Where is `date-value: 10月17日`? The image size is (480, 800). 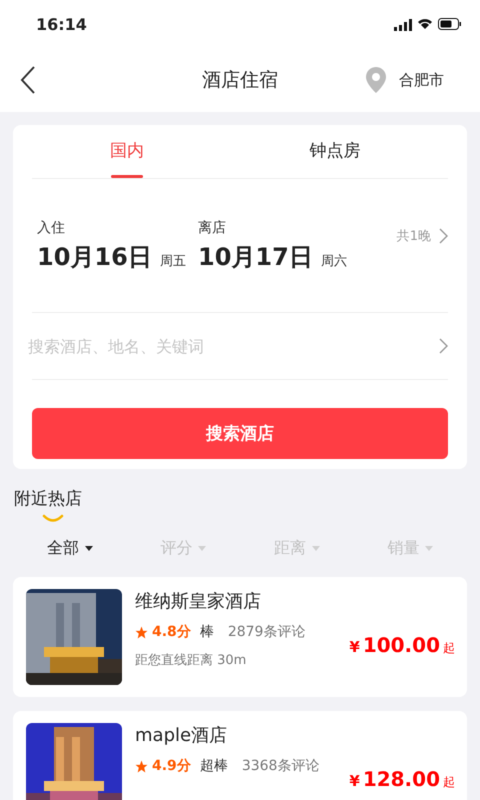
date-value: 10月17日 is located at coordinates (255, 256).